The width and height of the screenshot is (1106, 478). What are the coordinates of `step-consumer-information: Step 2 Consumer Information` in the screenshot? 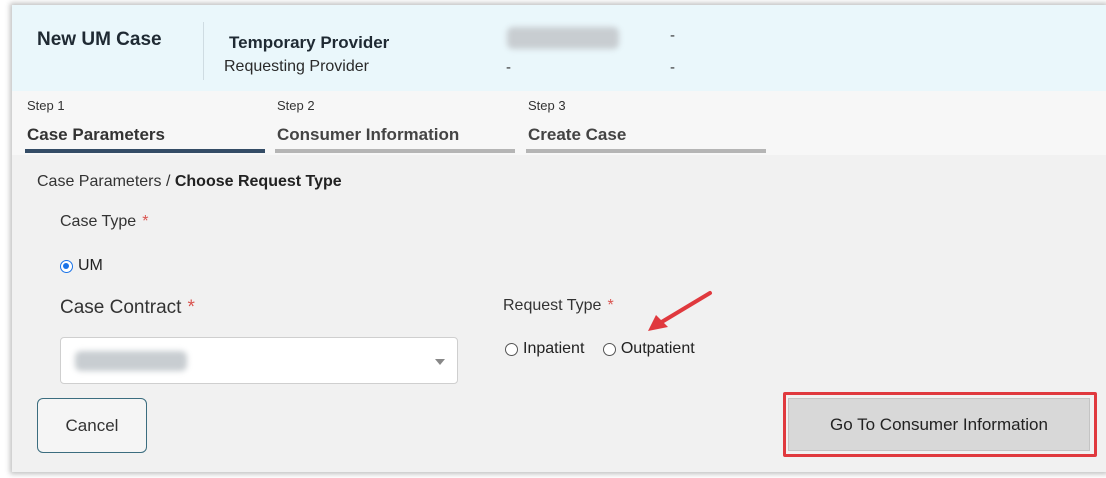 It's located at (395, 123).